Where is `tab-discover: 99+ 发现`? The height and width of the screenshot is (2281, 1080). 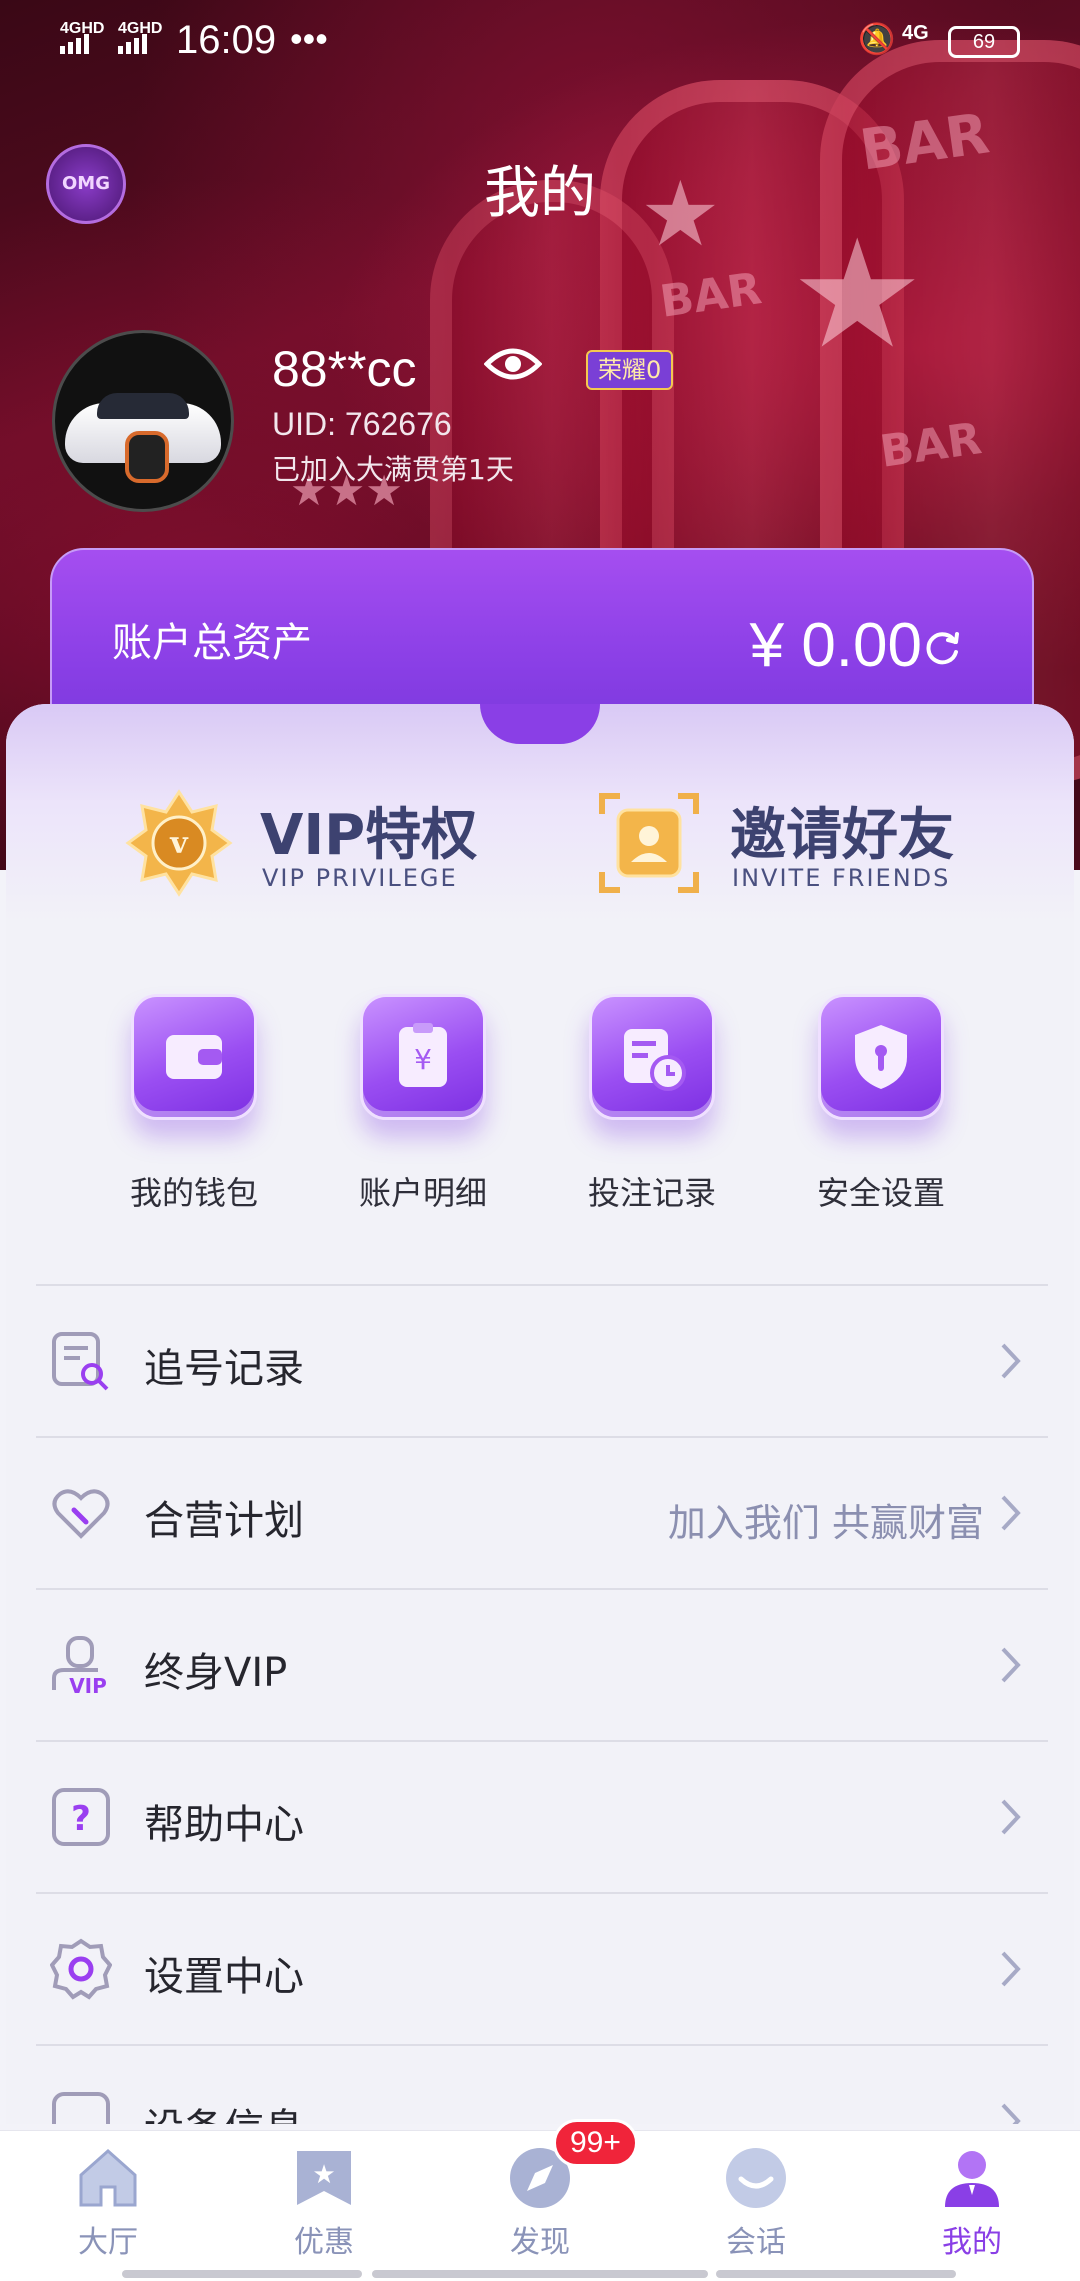
tab-discover: 99+ 发现 is located at coordinates (549, 2190).